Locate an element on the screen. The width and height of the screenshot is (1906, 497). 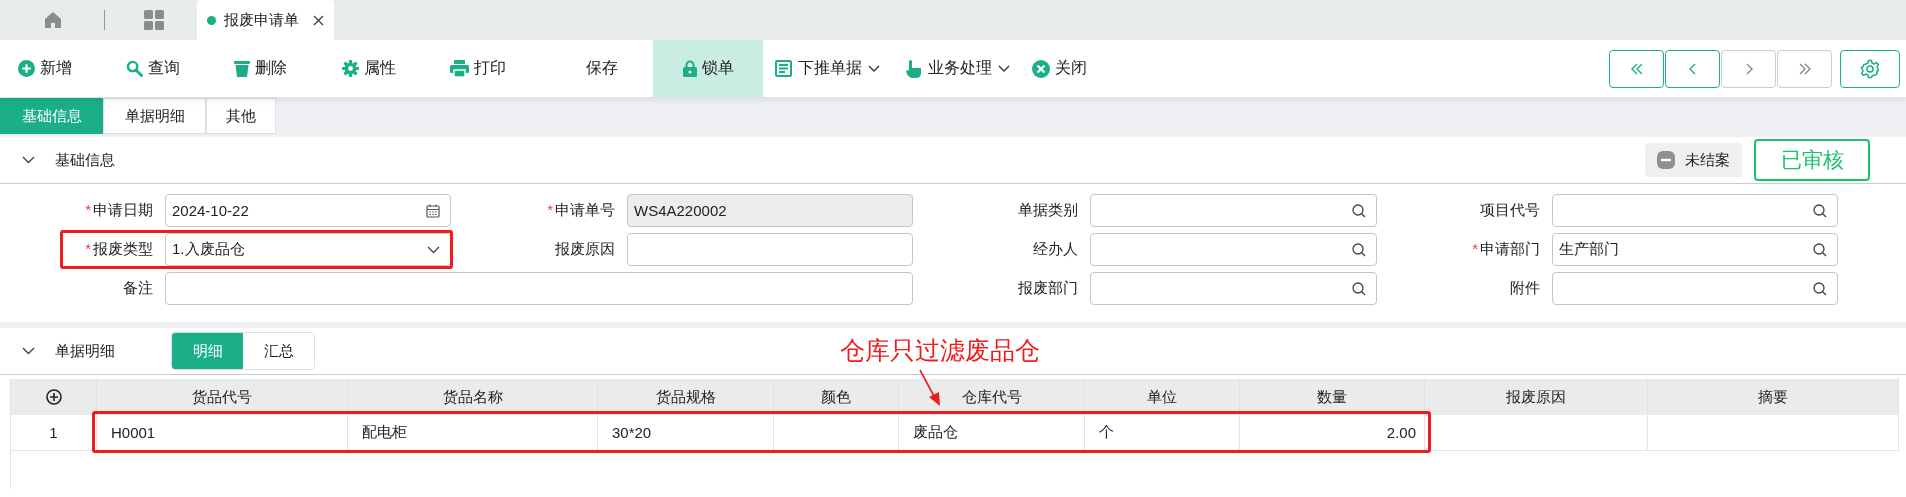
field-label: 申请日期 is located at coordinates (123, 209).